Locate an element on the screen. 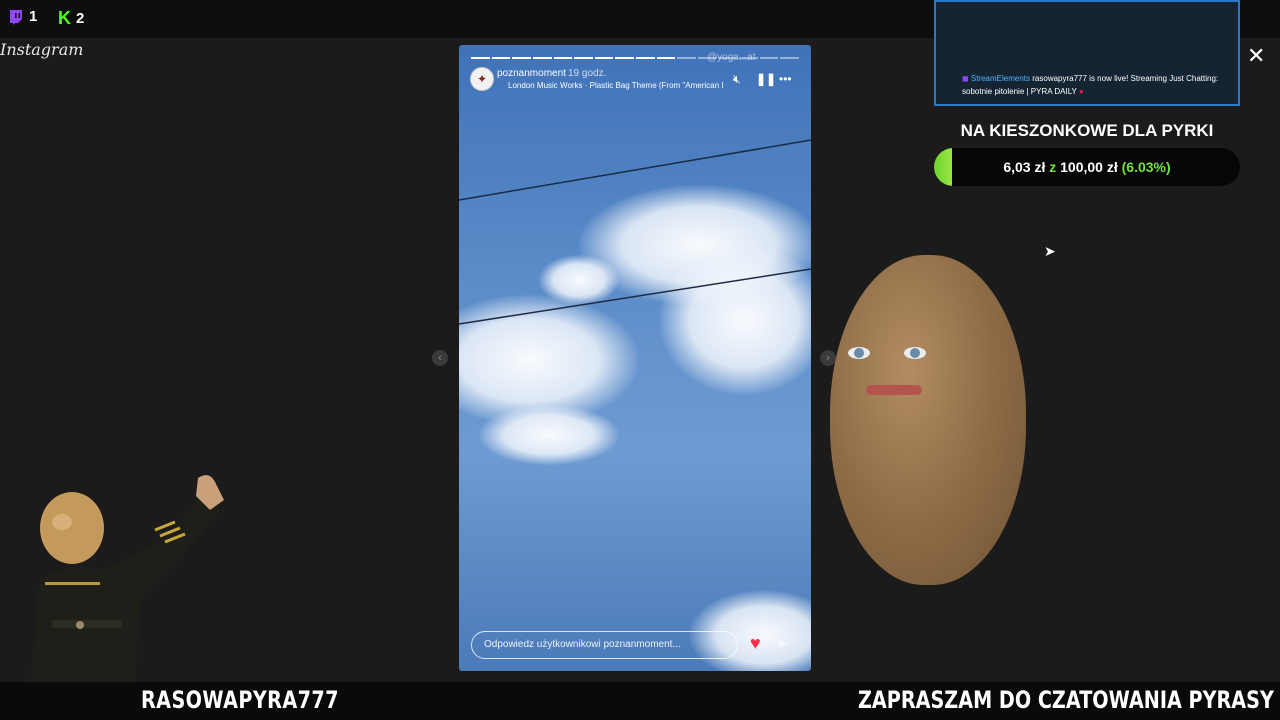 This screenshot has height=720, width=1280. goal-separator: z is located at coordinates (1053, 167).